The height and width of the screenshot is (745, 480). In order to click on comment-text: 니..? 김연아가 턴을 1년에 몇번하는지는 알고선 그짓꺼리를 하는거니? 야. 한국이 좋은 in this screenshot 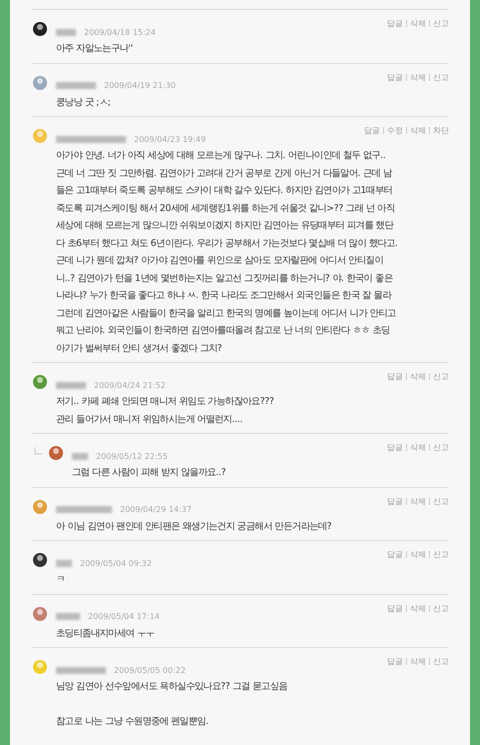, I will do `click(225, 279)`.